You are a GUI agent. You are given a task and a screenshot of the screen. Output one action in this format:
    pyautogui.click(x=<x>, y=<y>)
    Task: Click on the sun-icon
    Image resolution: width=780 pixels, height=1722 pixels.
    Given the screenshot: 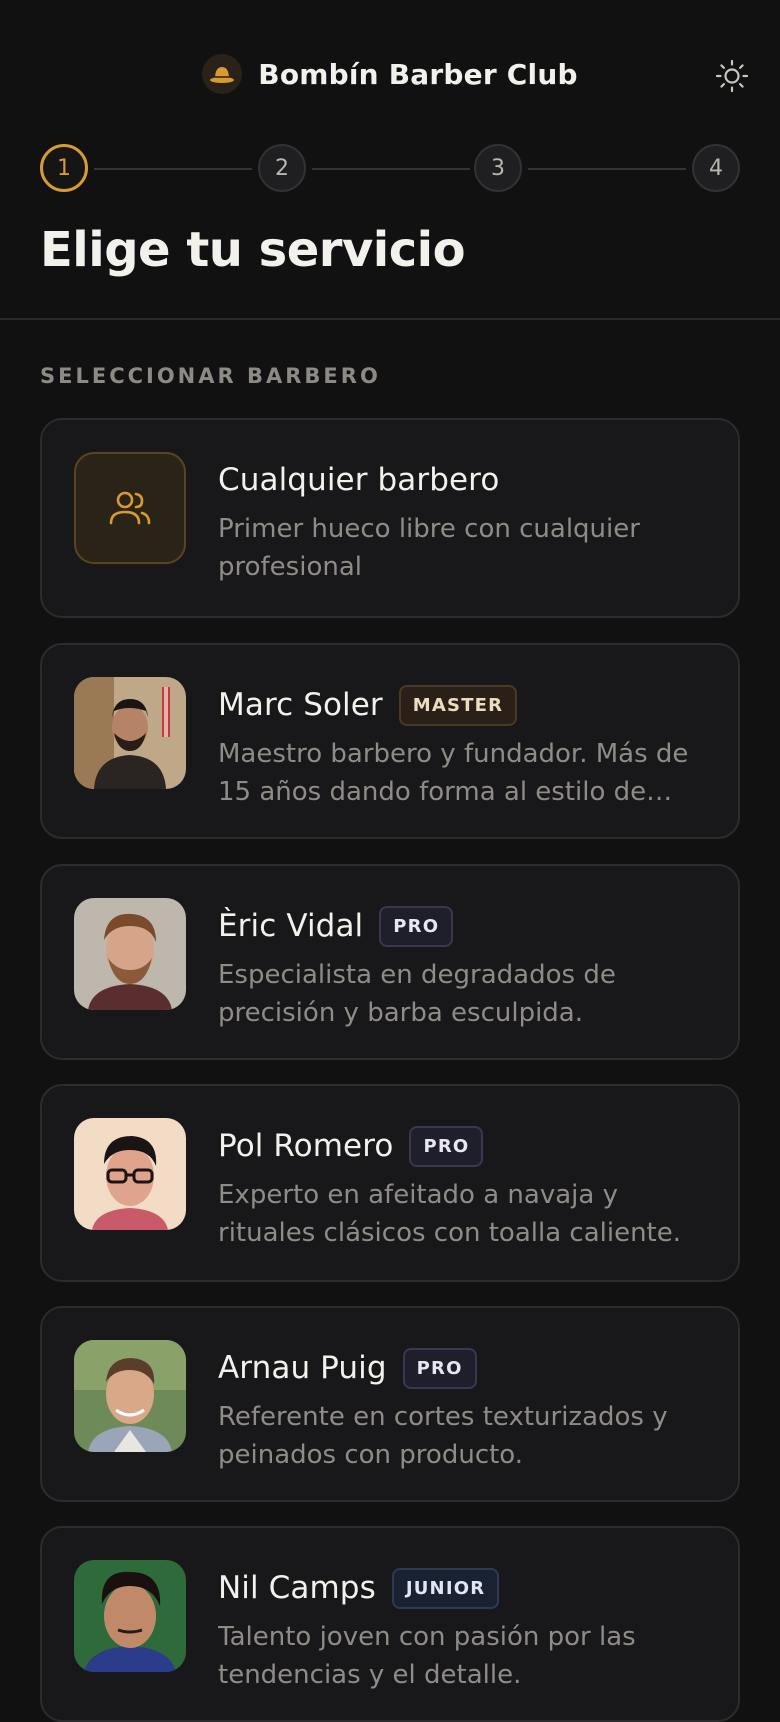 What is the action you would take?
    pyautogui.click(x=732, y=76)
    